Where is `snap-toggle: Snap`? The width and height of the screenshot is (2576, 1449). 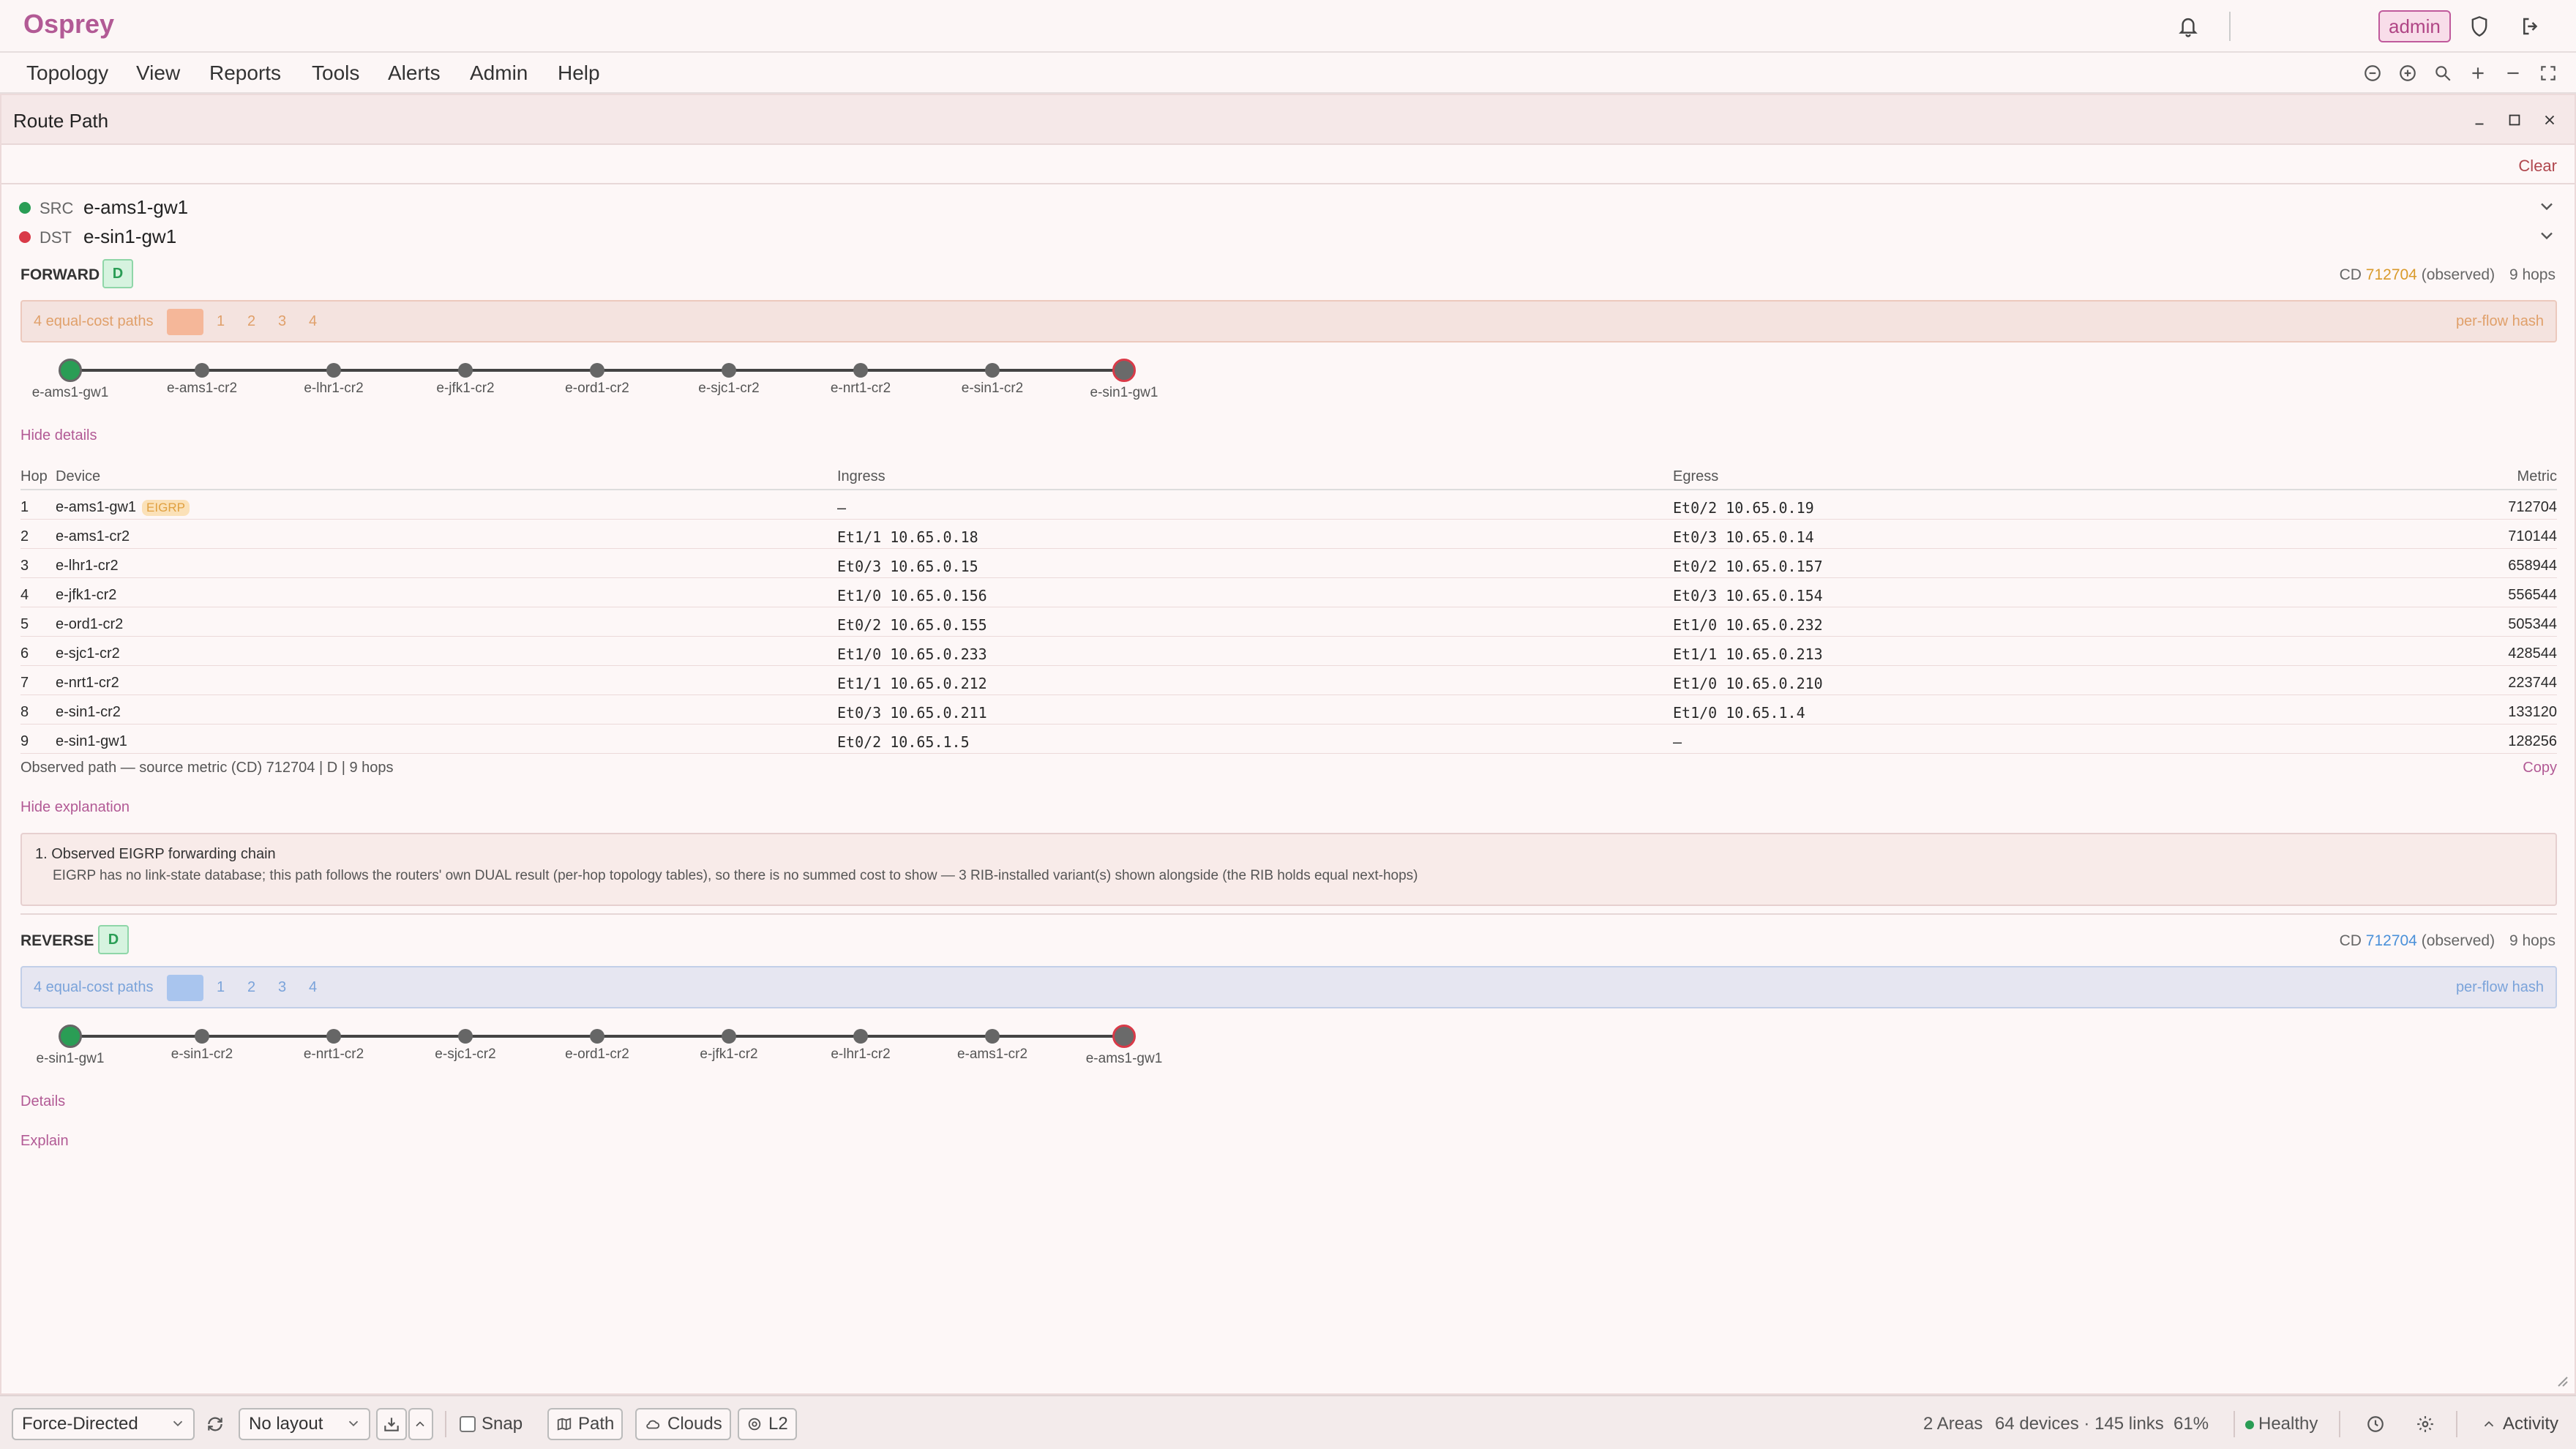 snap-toggle: Snap is located at coordinates (491, 1424).